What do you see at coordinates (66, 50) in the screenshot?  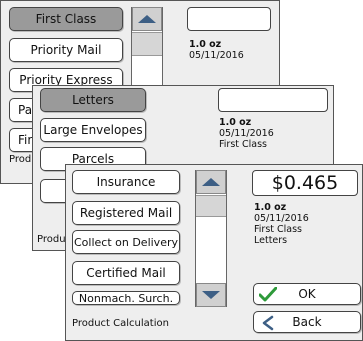 I see `option-priority-mail: Priority Mail` at bounding box center [66, 50].